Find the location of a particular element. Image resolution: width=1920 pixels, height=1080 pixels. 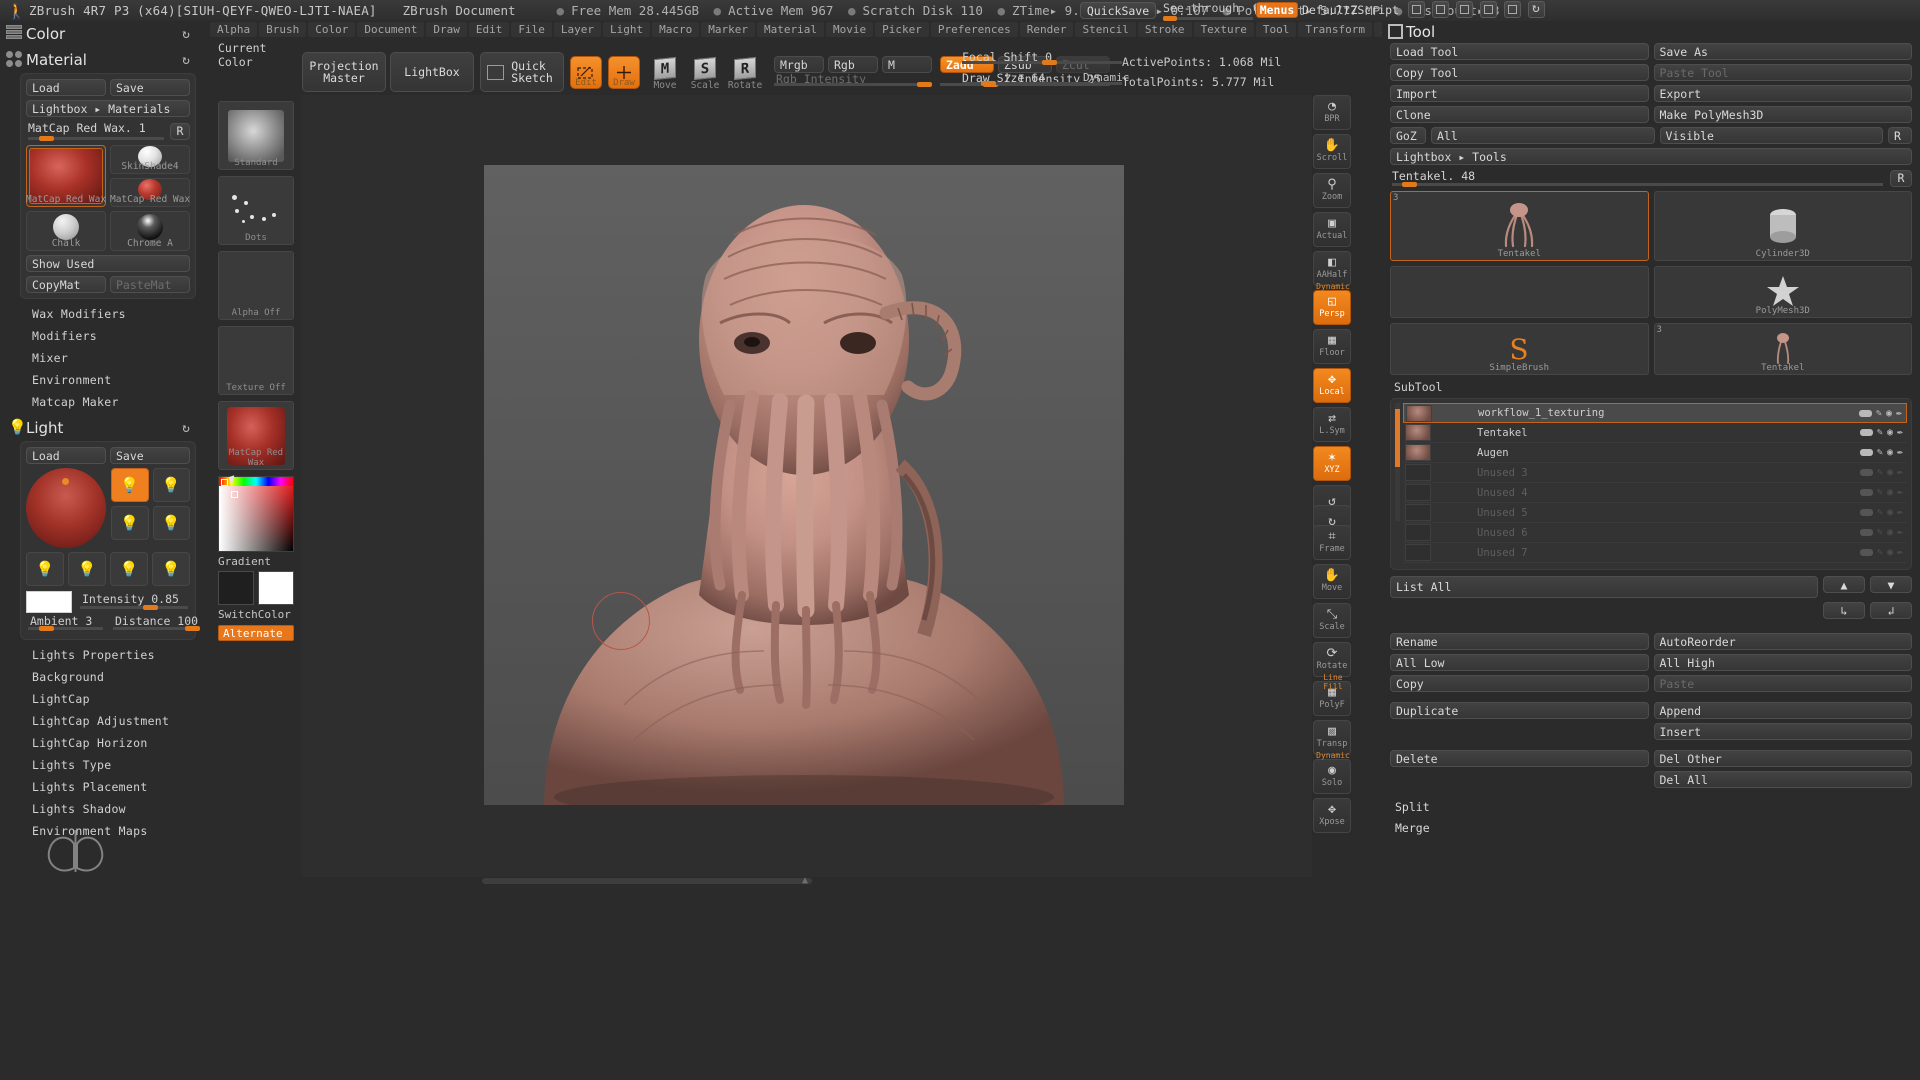

paste-tool-button: Paste Tool is located at coordinates (1782, 72).